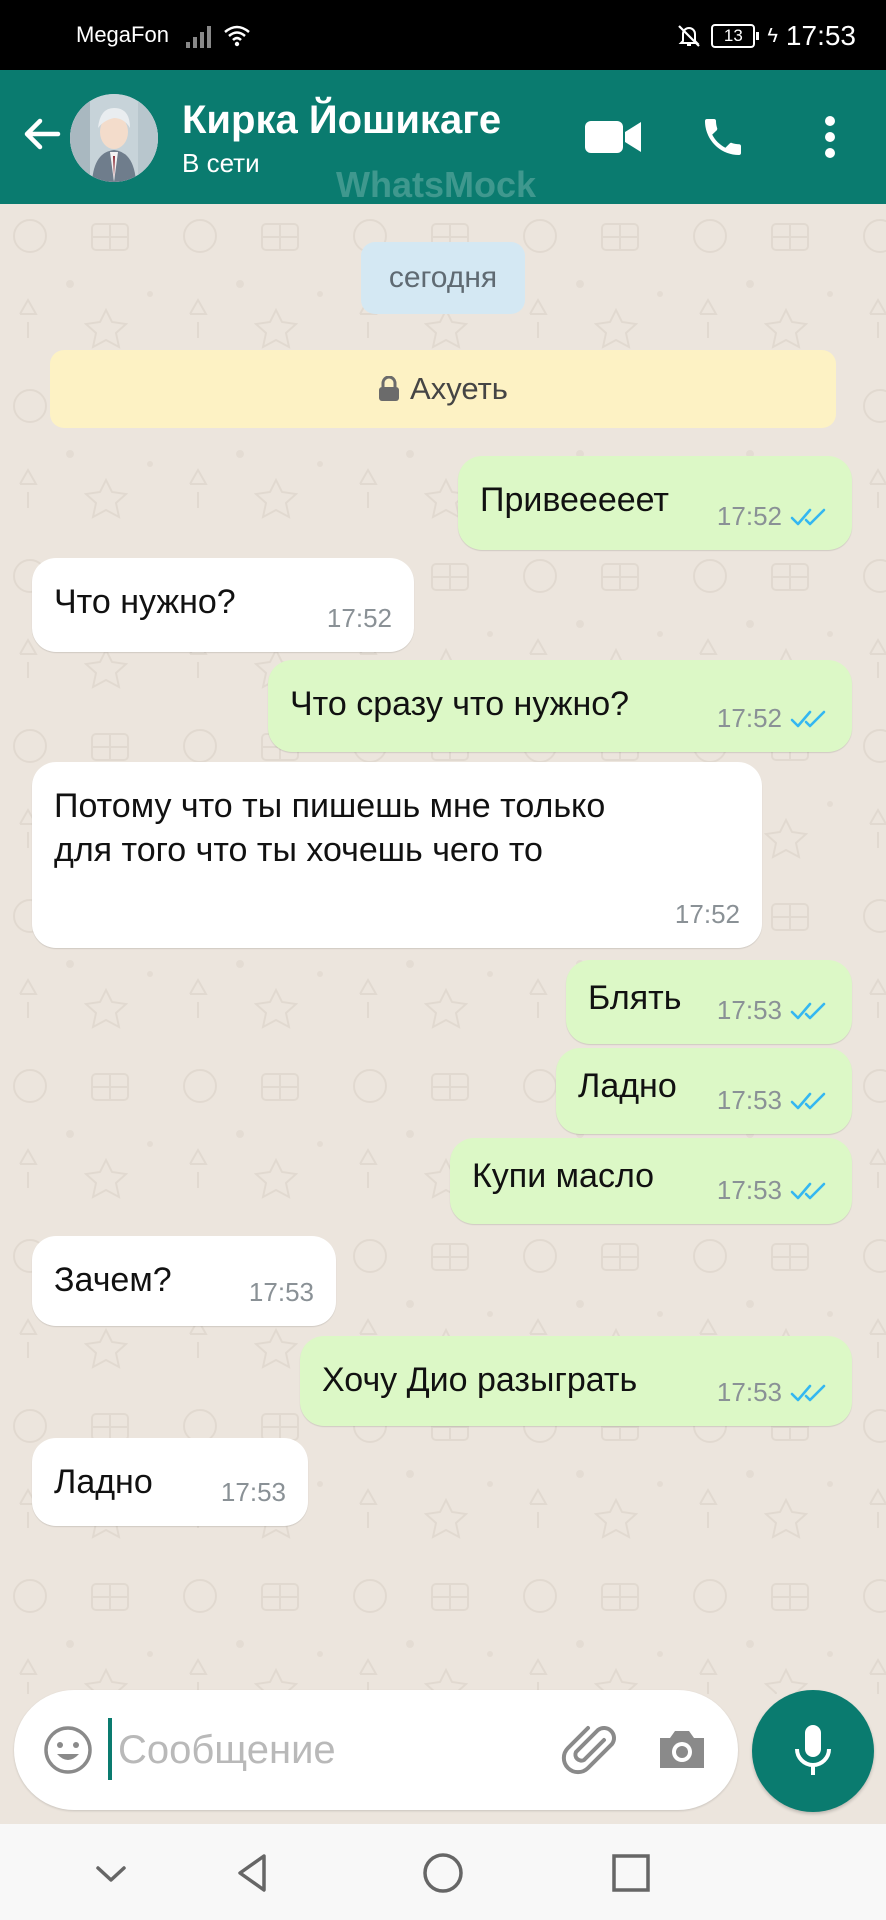 The height and width of the screenshot is (1920, 886). What do you see at coordinates (704, 1091) in the screenshot?
I see `message-bubble-outgoing: Ладно 17:53` at bounding box center [704, 1091].